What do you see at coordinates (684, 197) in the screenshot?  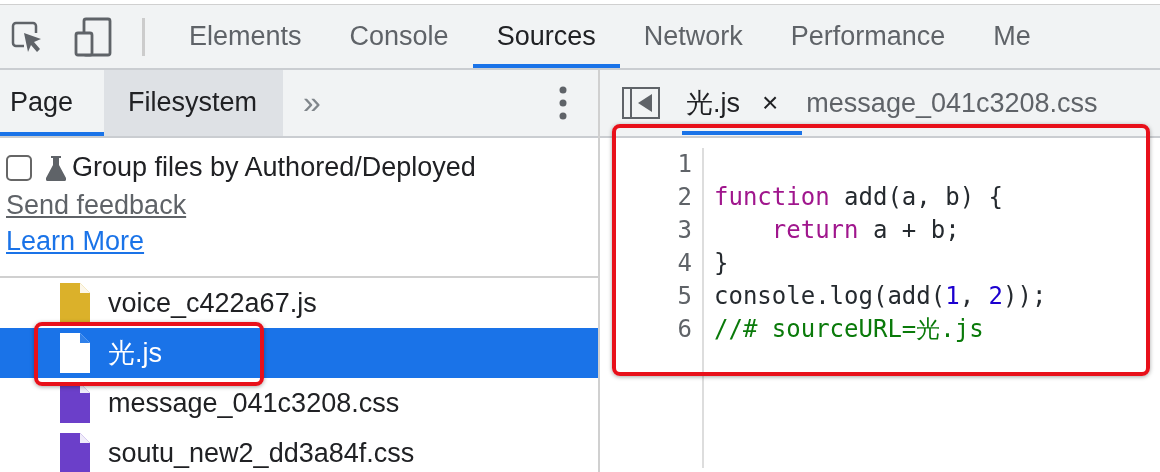 I see `line-number: 2` at bounding box center [684, 197].